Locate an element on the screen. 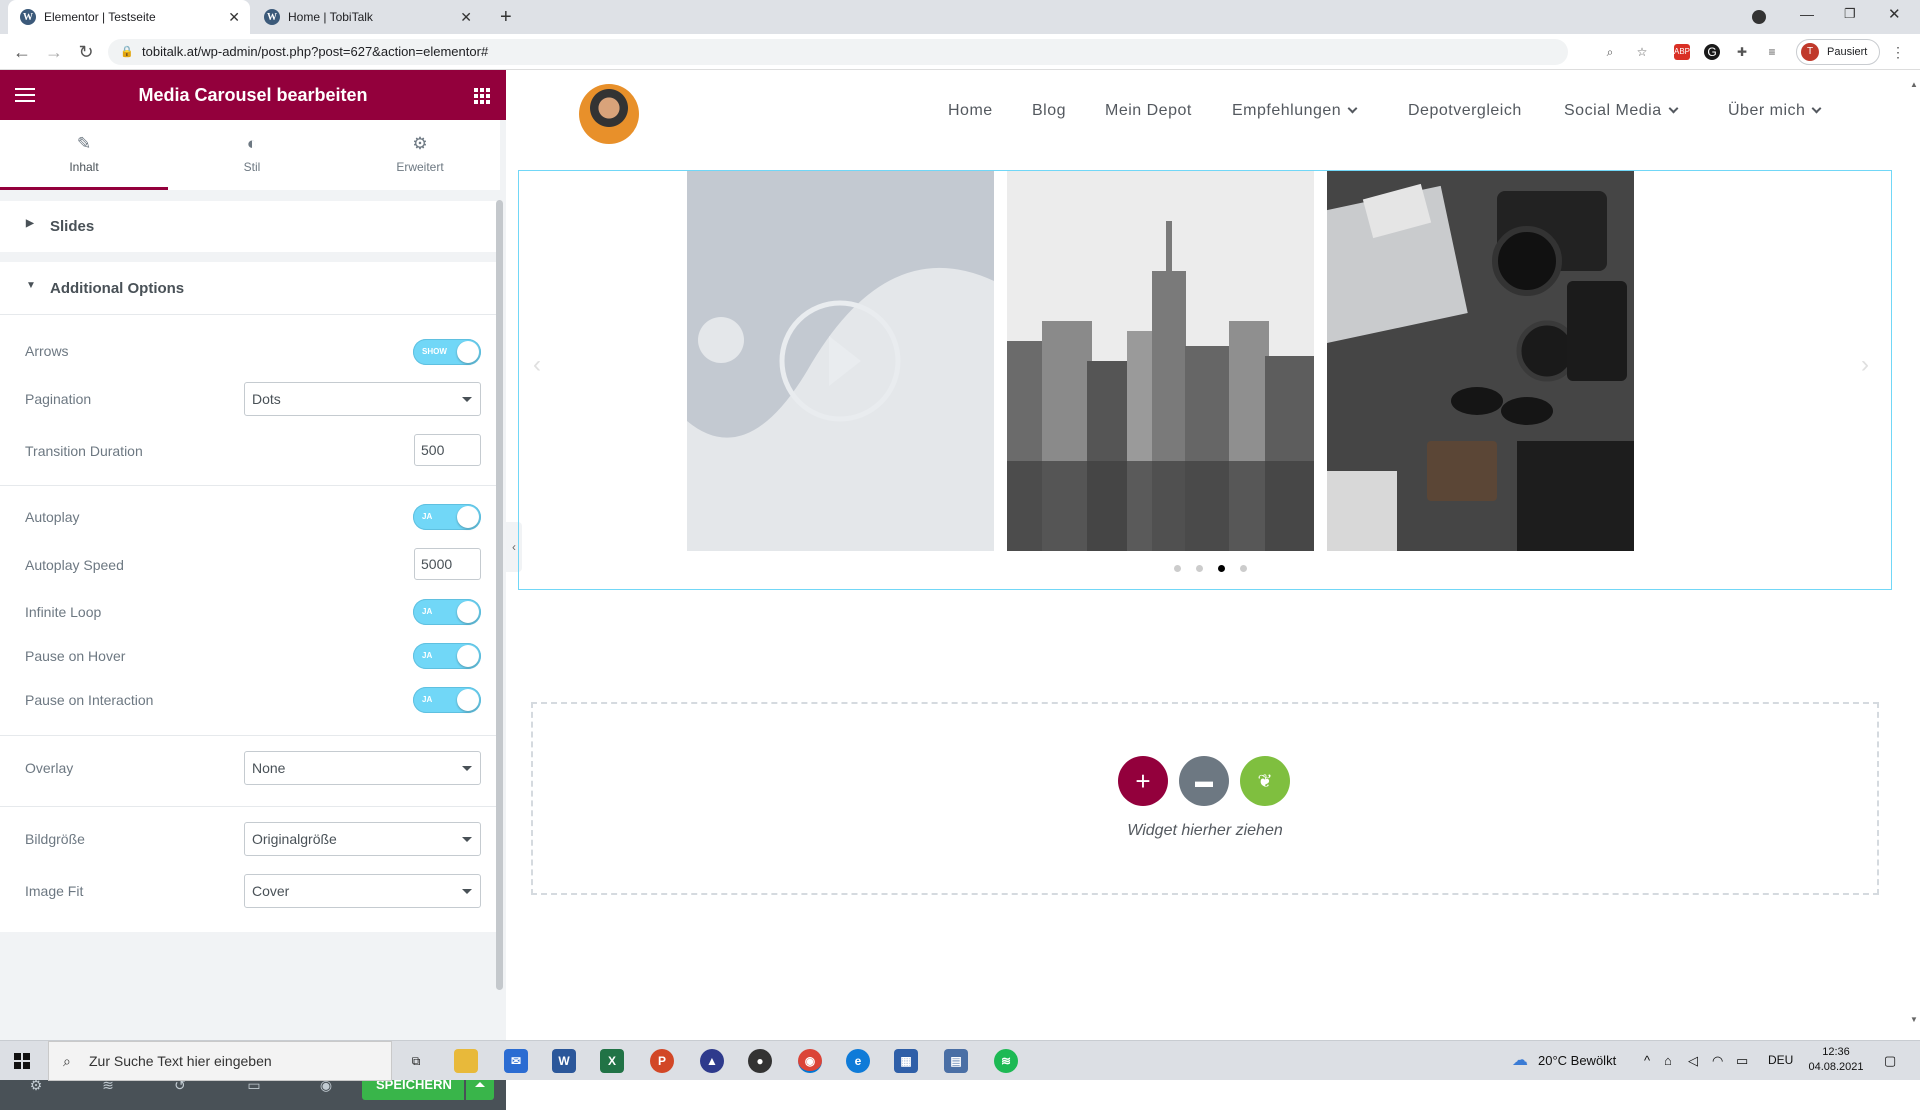  pagination-select: Dots is located at coordinates (362, 399).